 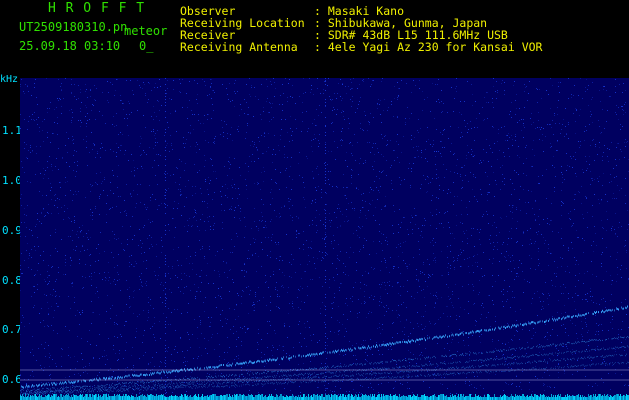 What do you see at coordinates (70, 46) in the screenshot?
I see `datetime: 25.09.18 03:10` at bounding box center [70, 46].